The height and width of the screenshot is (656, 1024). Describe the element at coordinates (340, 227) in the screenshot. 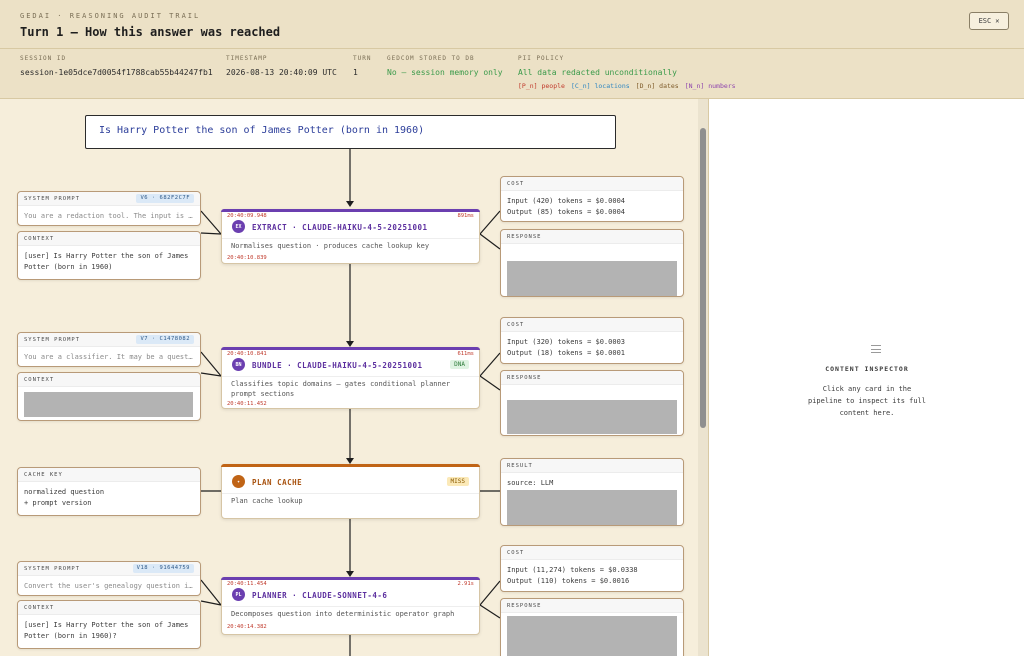

I see `node-title: EXTRACT · CLAUDE-HAIKU-4-5-20251001` at that location.